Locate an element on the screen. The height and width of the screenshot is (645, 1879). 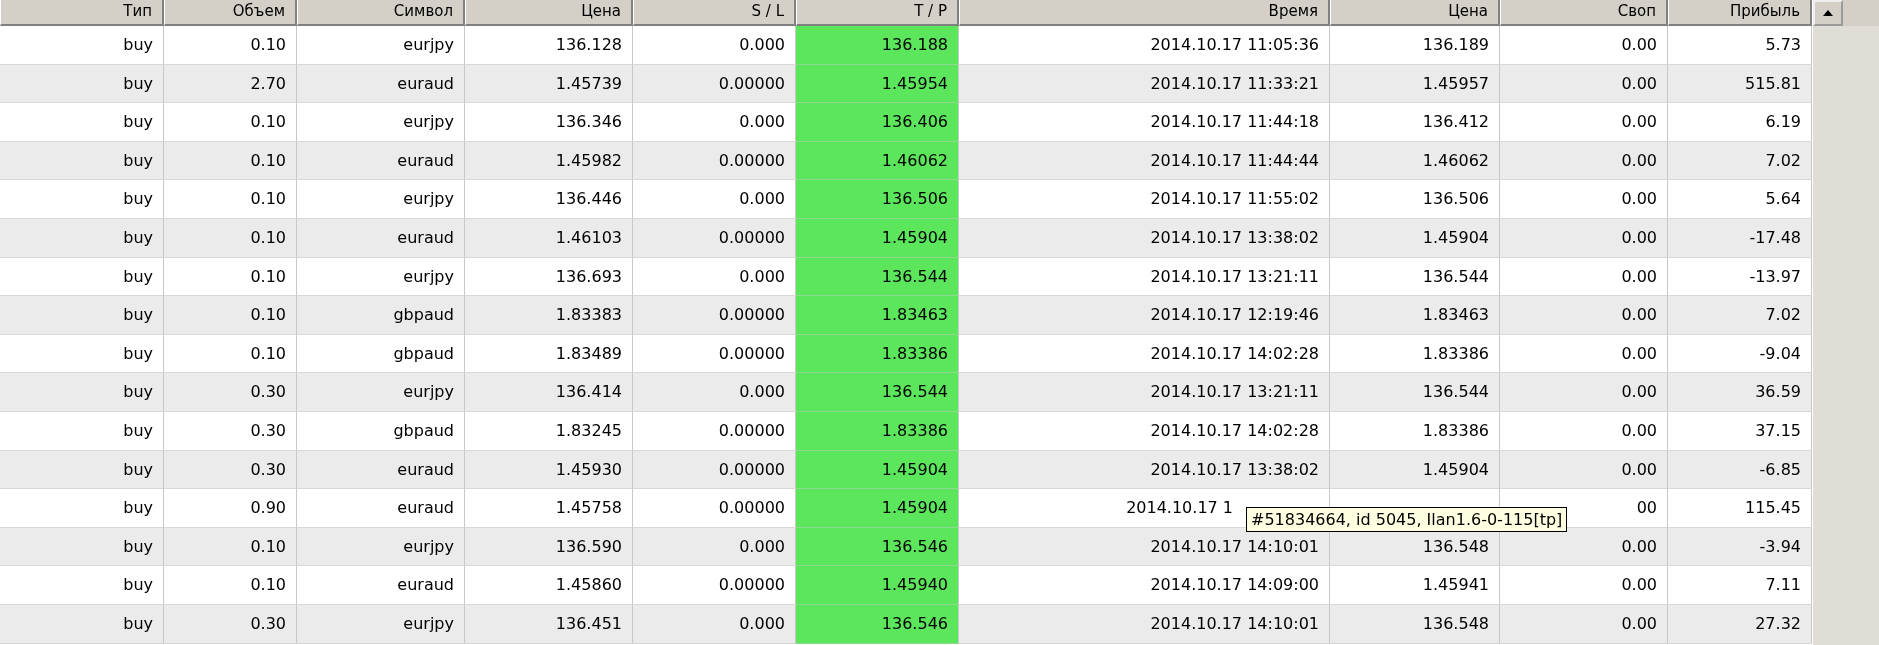
scrollbar is located at coordinates (1845, 322).